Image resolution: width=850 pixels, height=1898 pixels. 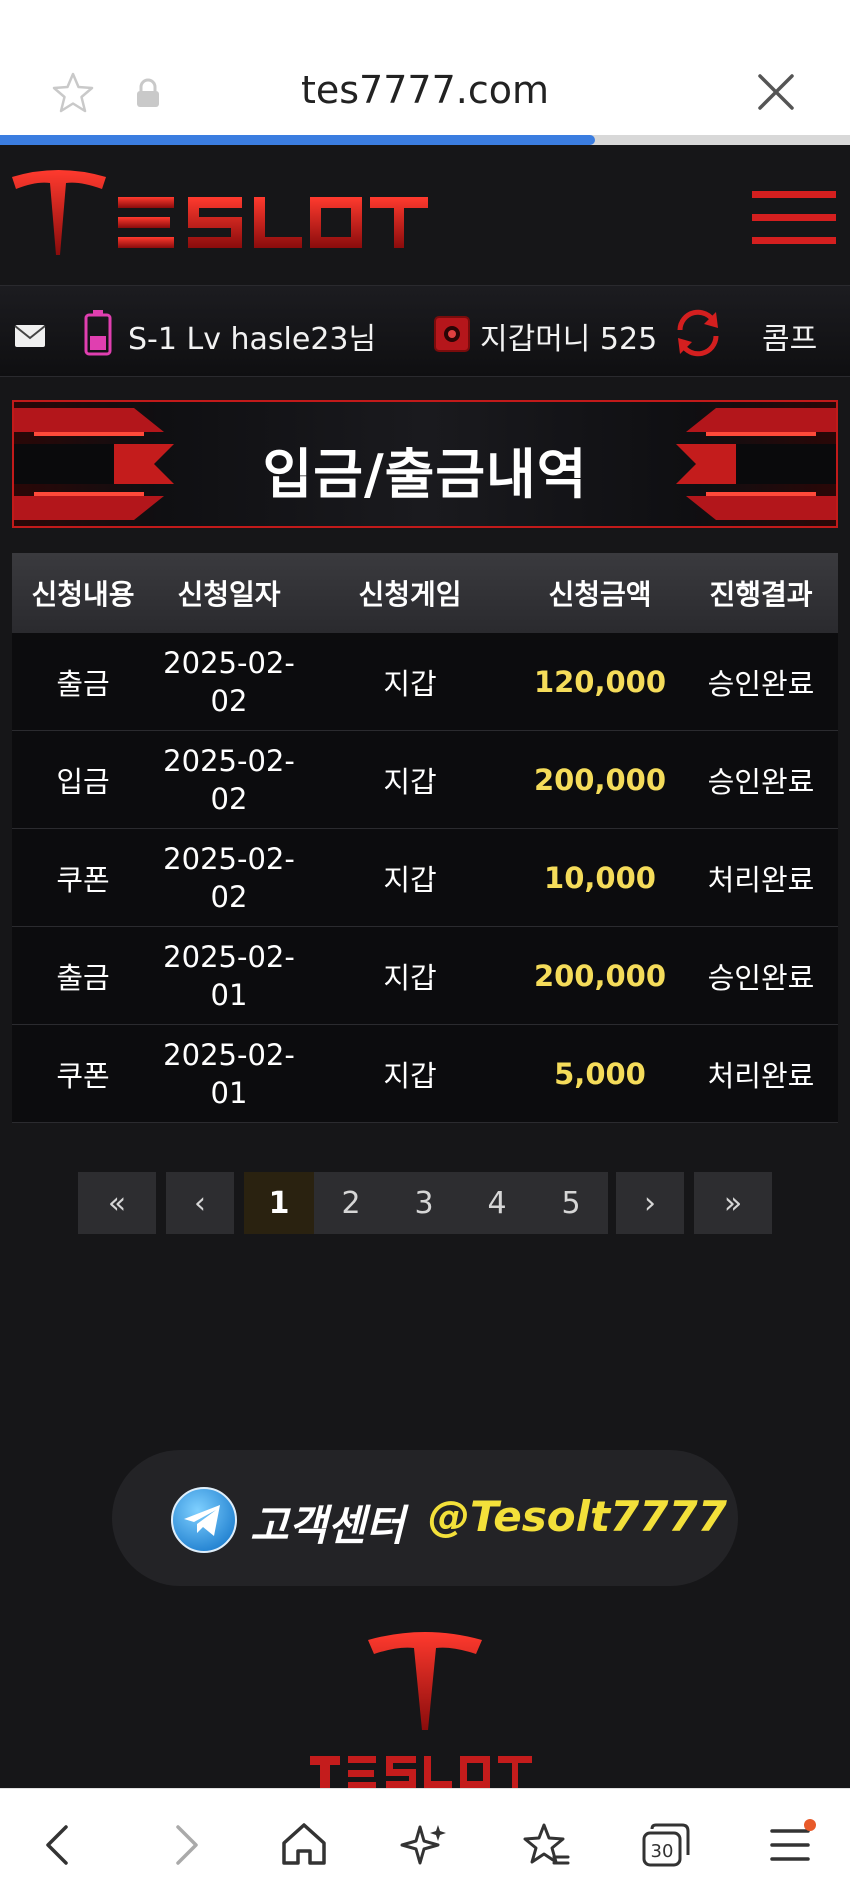 What do you see at coordinates (410, 594) in the screenshot?
I see `header-game: 신청게임` at bounding box center [410, 594].